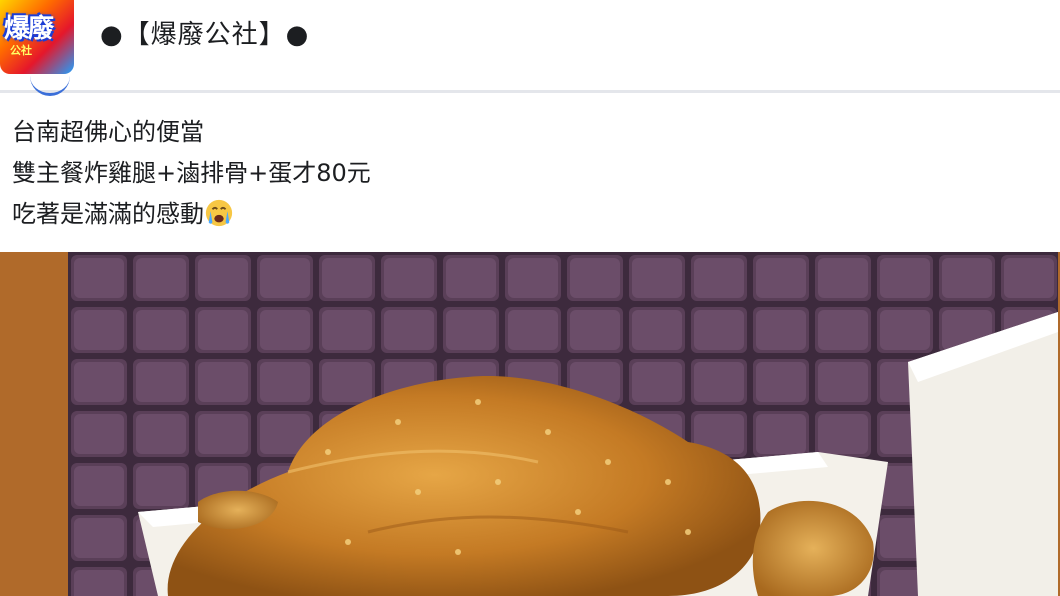 Image resolution: width=1060 pixels, height=596 pixels. I want to click on post-line-1: 台南超佛心的便當, so click(108, 132).